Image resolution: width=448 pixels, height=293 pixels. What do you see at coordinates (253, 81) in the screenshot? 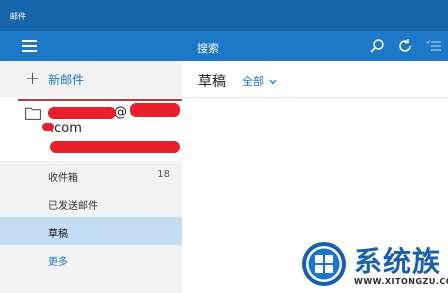
I see `filter-label: 全部` at bounding box center [253, 81].